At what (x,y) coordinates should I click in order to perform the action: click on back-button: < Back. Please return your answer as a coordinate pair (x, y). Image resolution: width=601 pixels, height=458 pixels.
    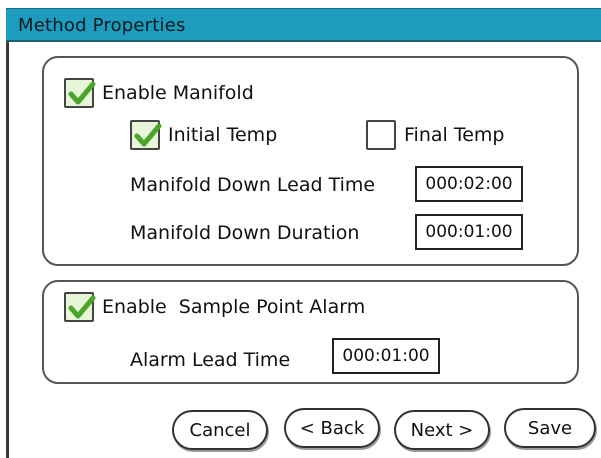
    Looking at the image, I should click on (332, 428).